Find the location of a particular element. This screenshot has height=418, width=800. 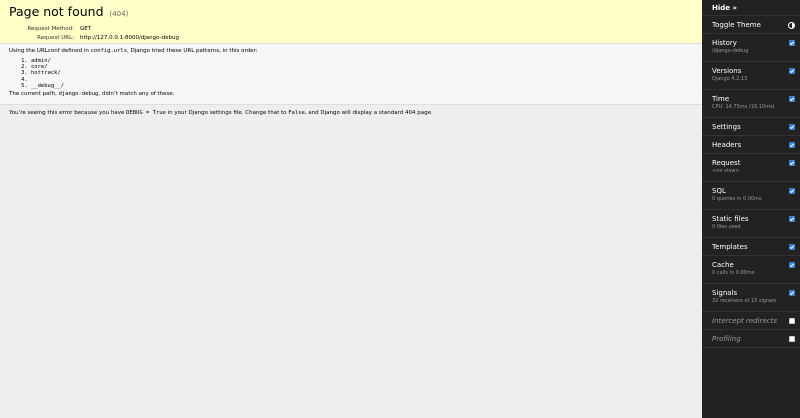

panel-title: Intercept redirects is located at coordinates (744, 321).